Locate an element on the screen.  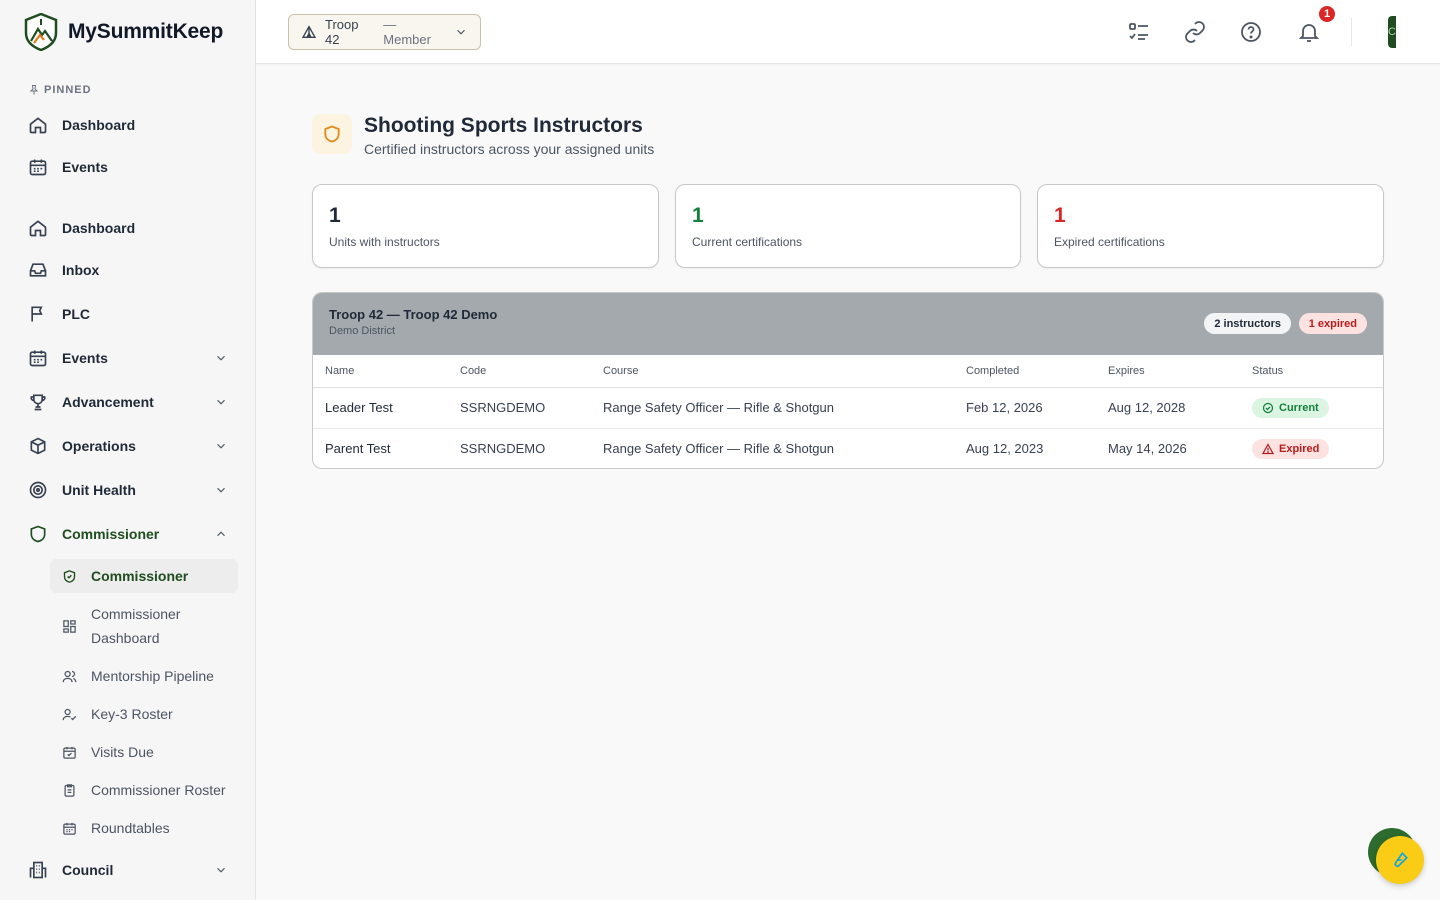
subnav-label: Commissioner is located at coordinates (140, 576).